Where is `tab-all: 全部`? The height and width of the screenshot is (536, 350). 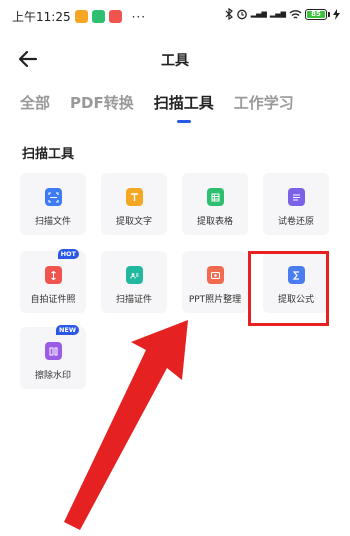
tab-all: 全部 is located at coordinates (35, 102).